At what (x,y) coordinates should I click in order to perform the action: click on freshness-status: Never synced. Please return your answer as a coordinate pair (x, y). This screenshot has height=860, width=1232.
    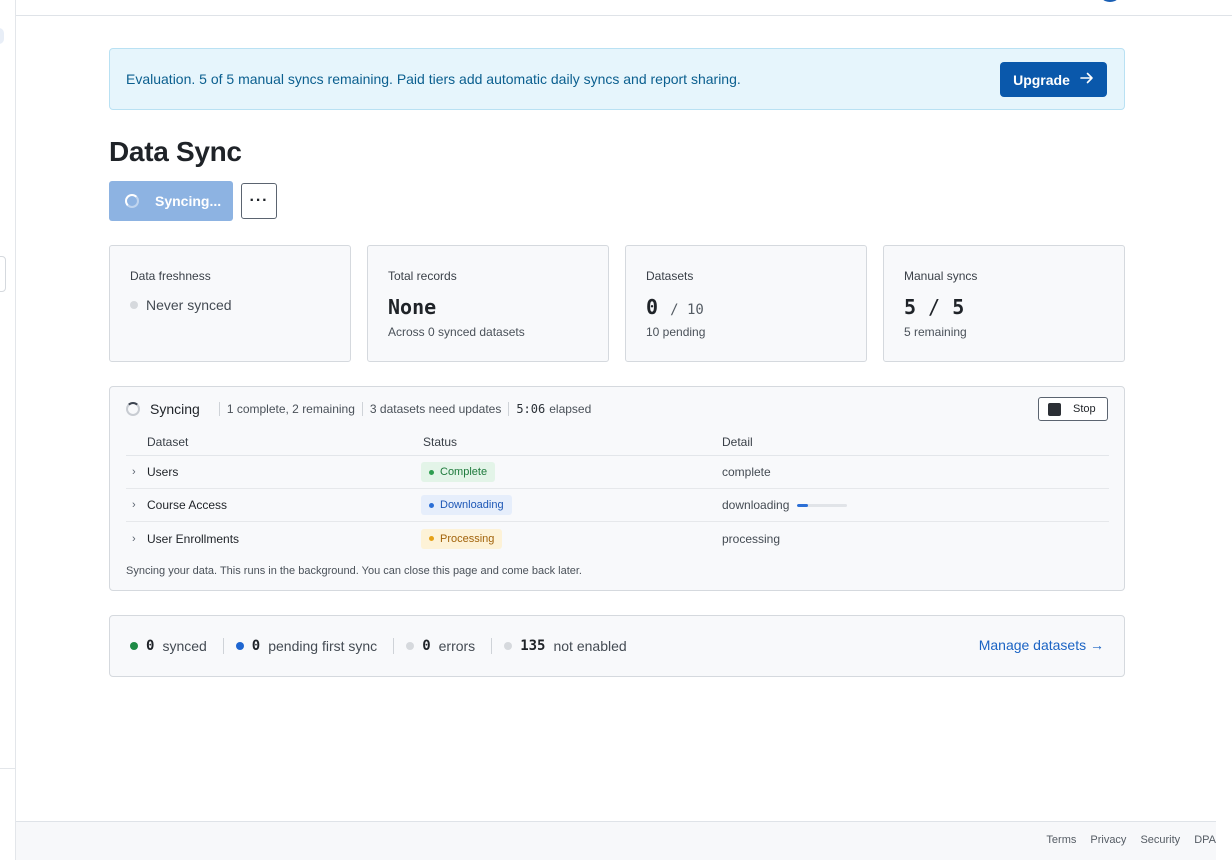
    Looking at the image, I should click on (230, 305).